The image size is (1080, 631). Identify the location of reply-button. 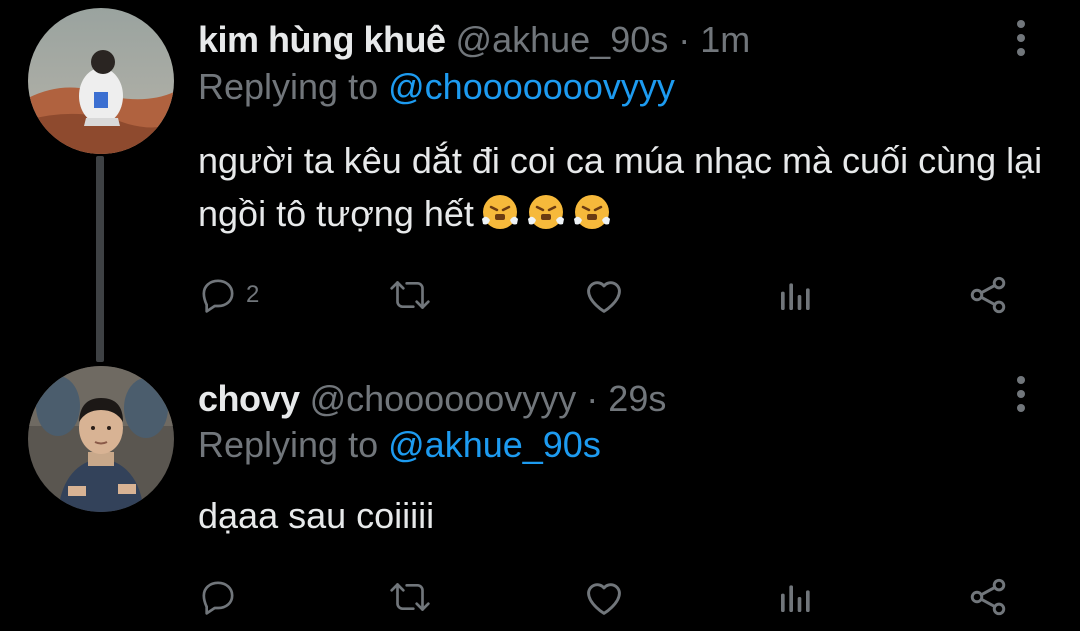
(222, 597).